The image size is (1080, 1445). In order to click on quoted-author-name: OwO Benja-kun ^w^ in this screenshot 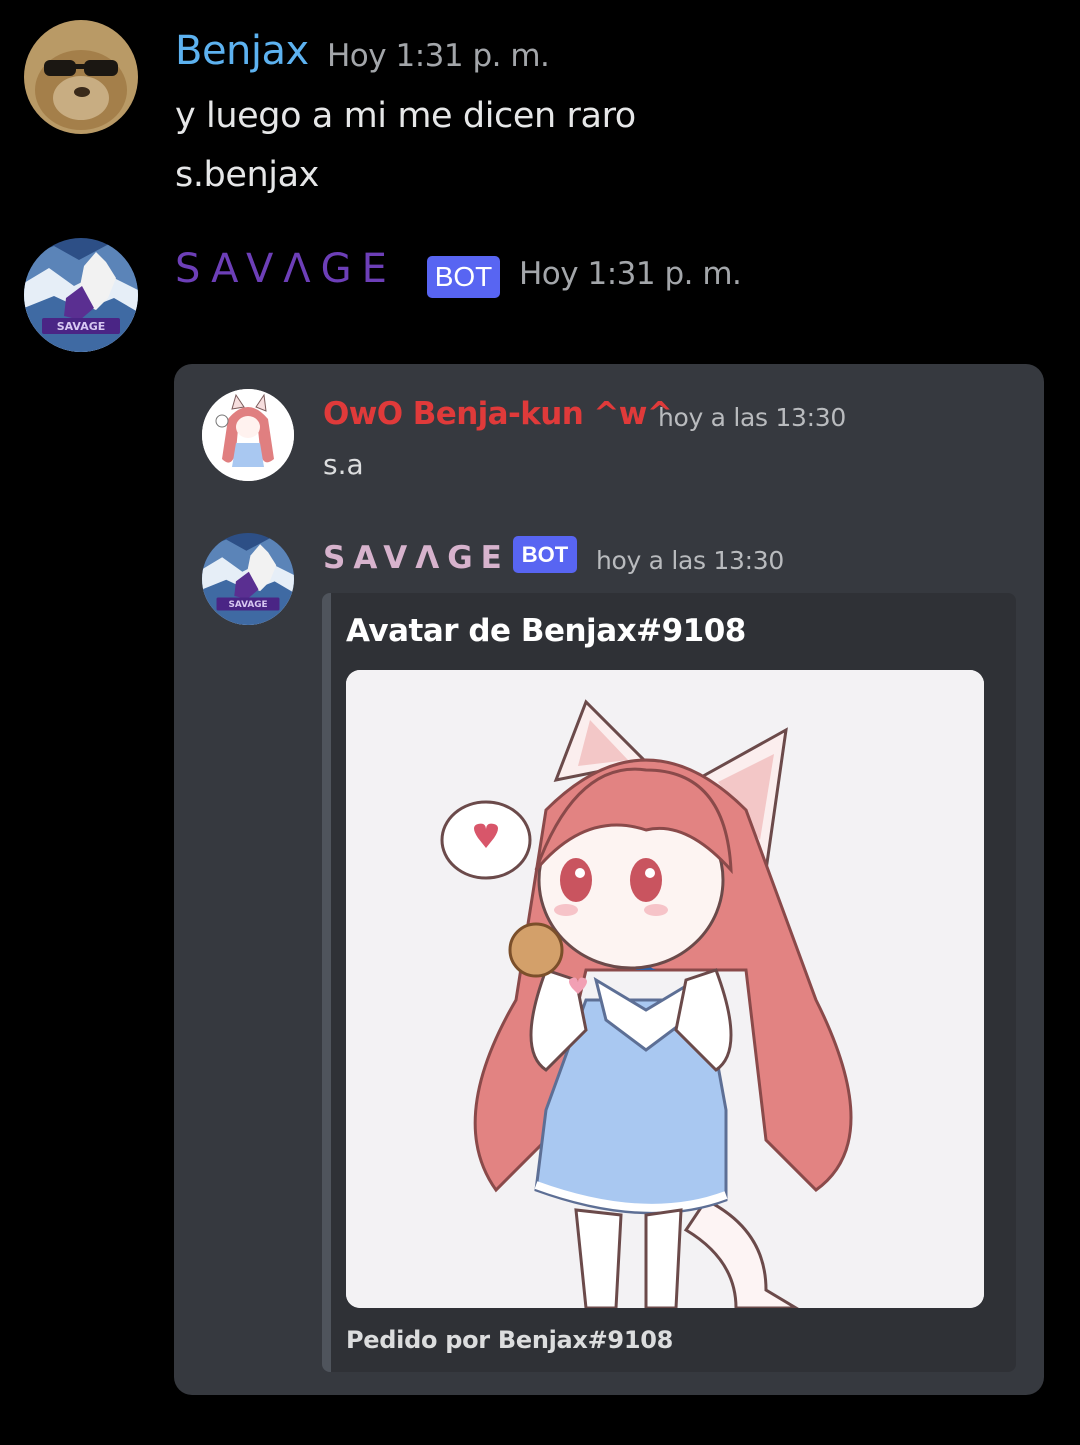, I will do `click(498, 414)`.